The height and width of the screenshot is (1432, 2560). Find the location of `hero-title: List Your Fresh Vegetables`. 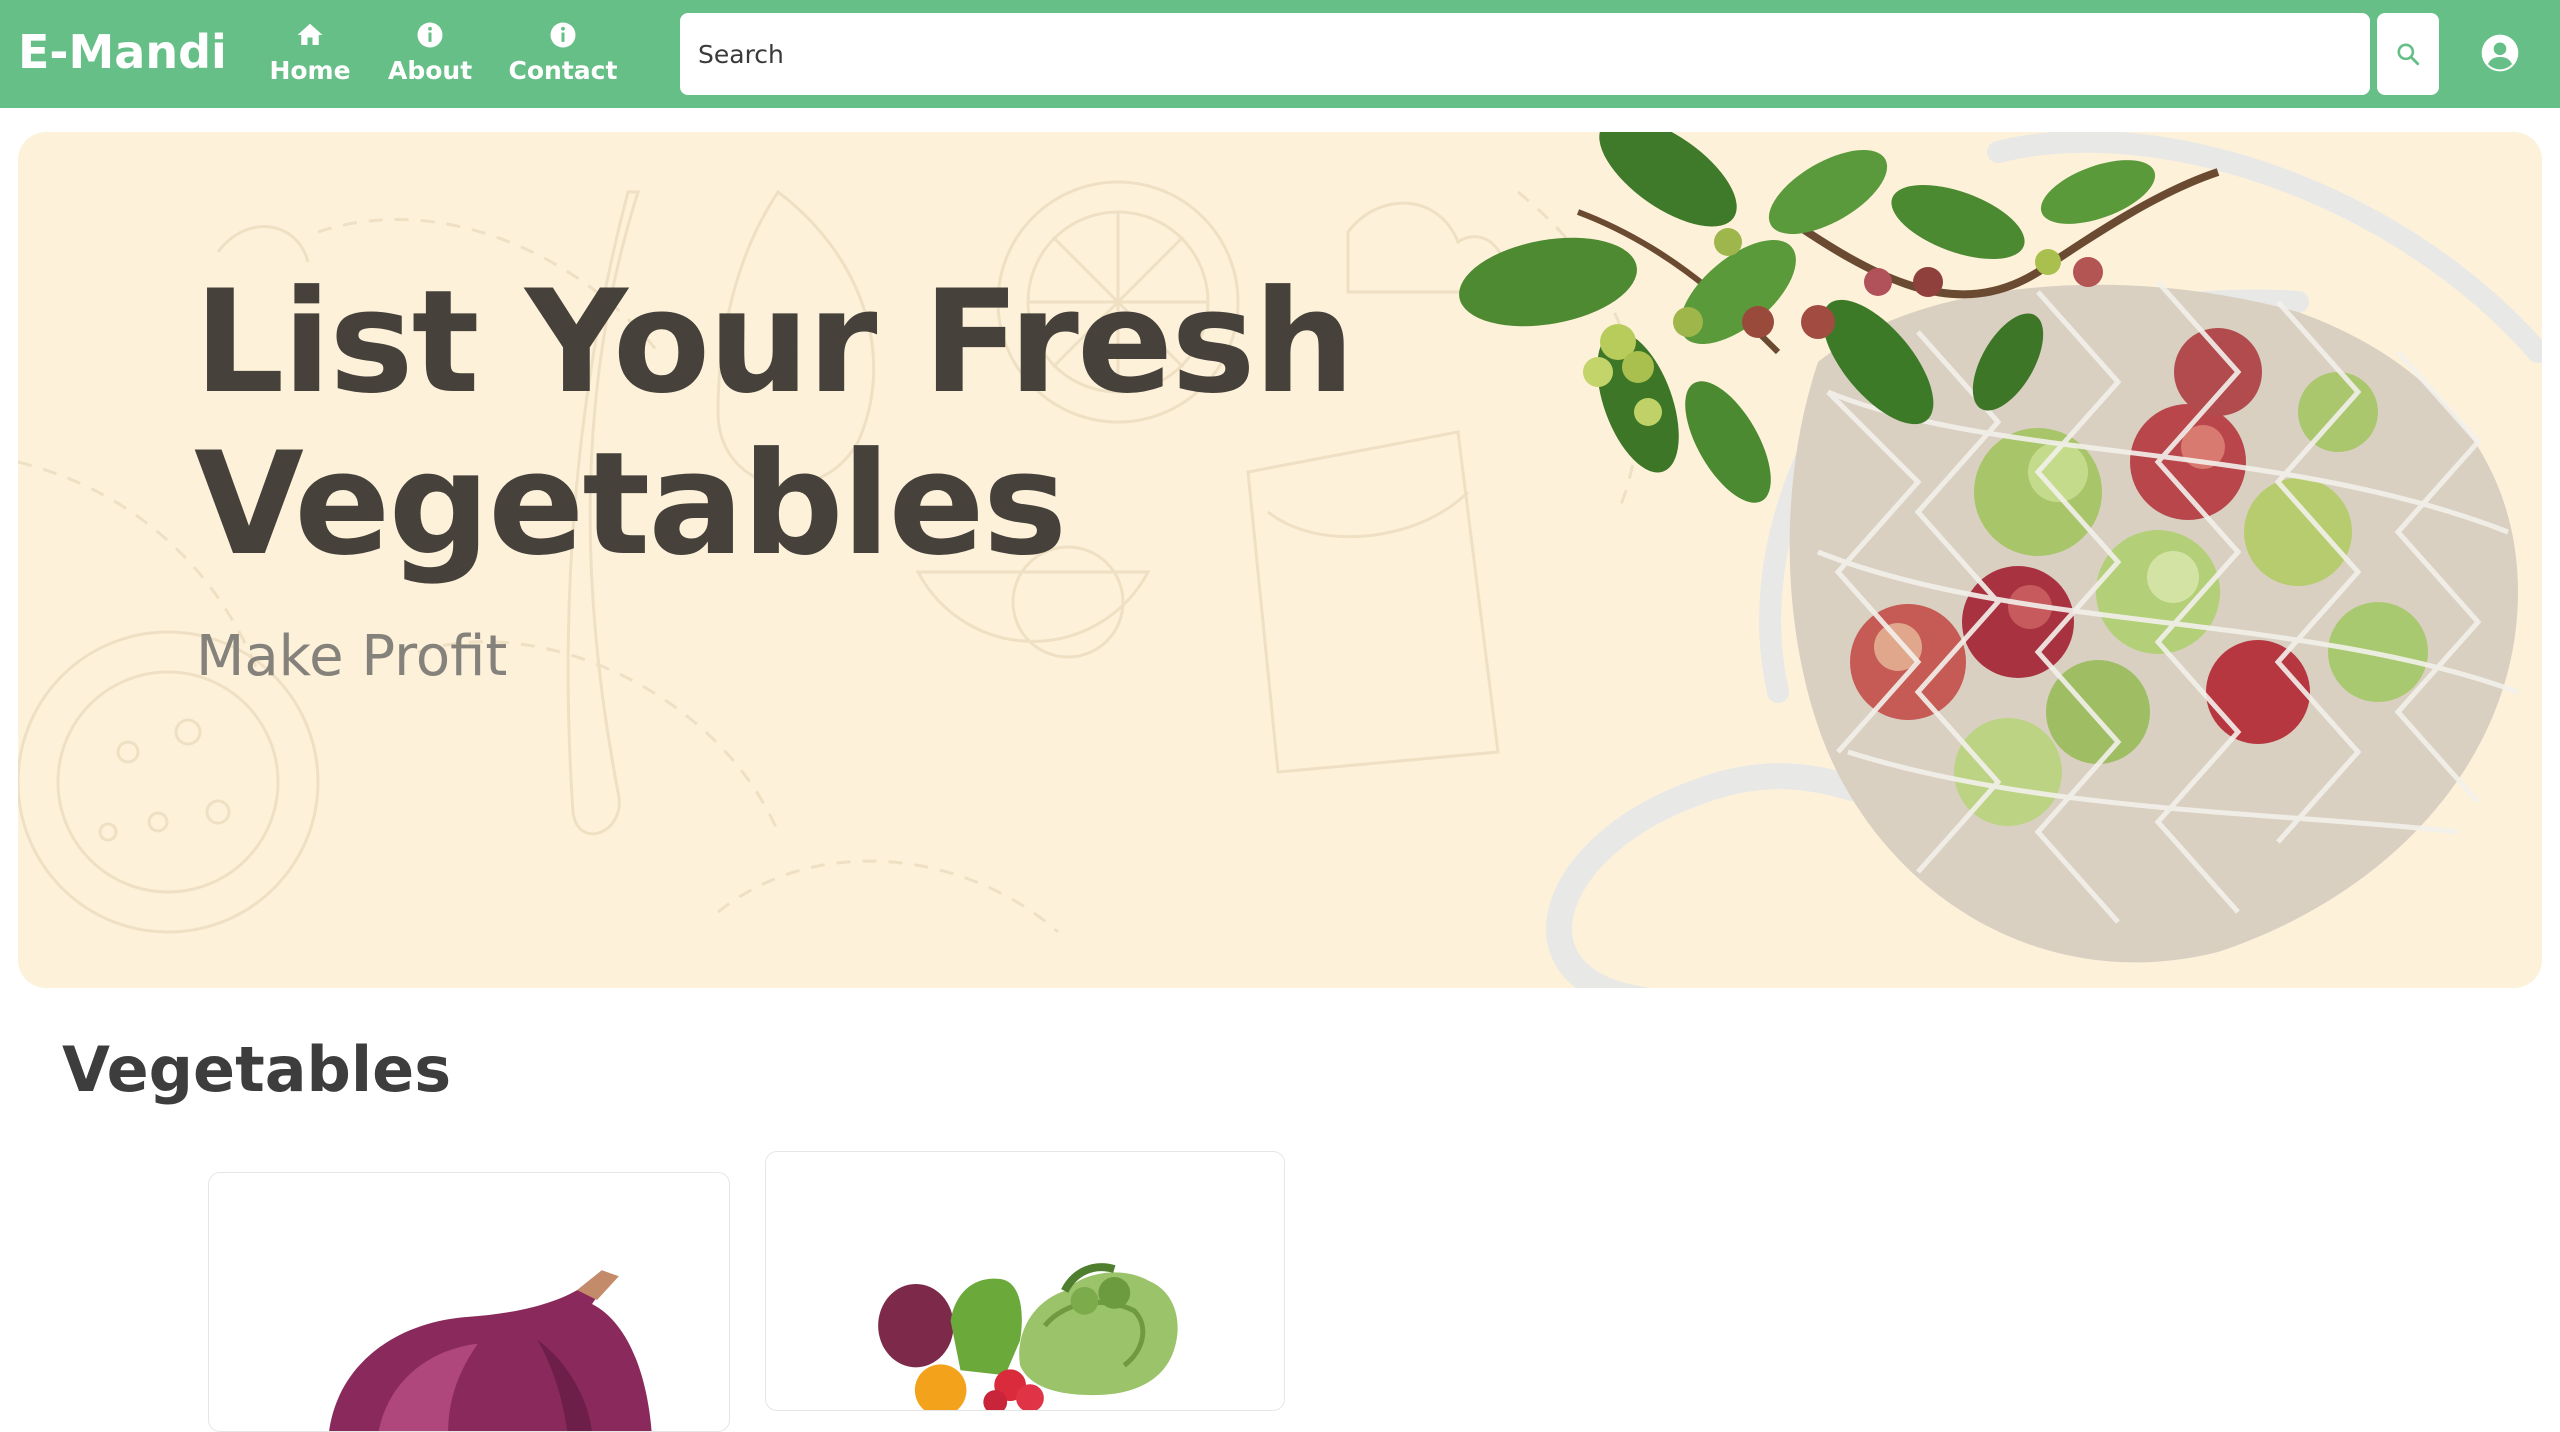

hero-title: List Your Fresh Vegetables is located at coordinates (774, 423).